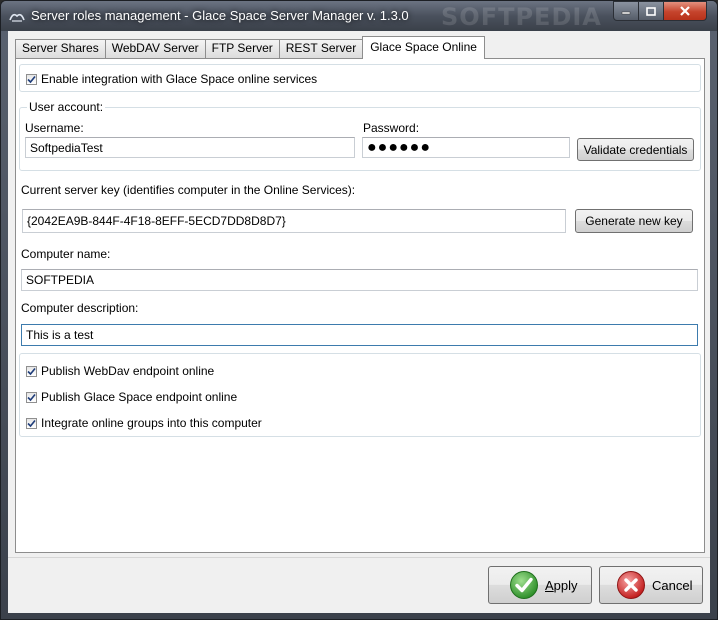 Image resolution: width=718 pixels, height=620 pixels. What do you see at coordinates (242, 48) in the screenshot?
I see `tab-ftp-server: FTP Server` at bounding box center [242, 48].